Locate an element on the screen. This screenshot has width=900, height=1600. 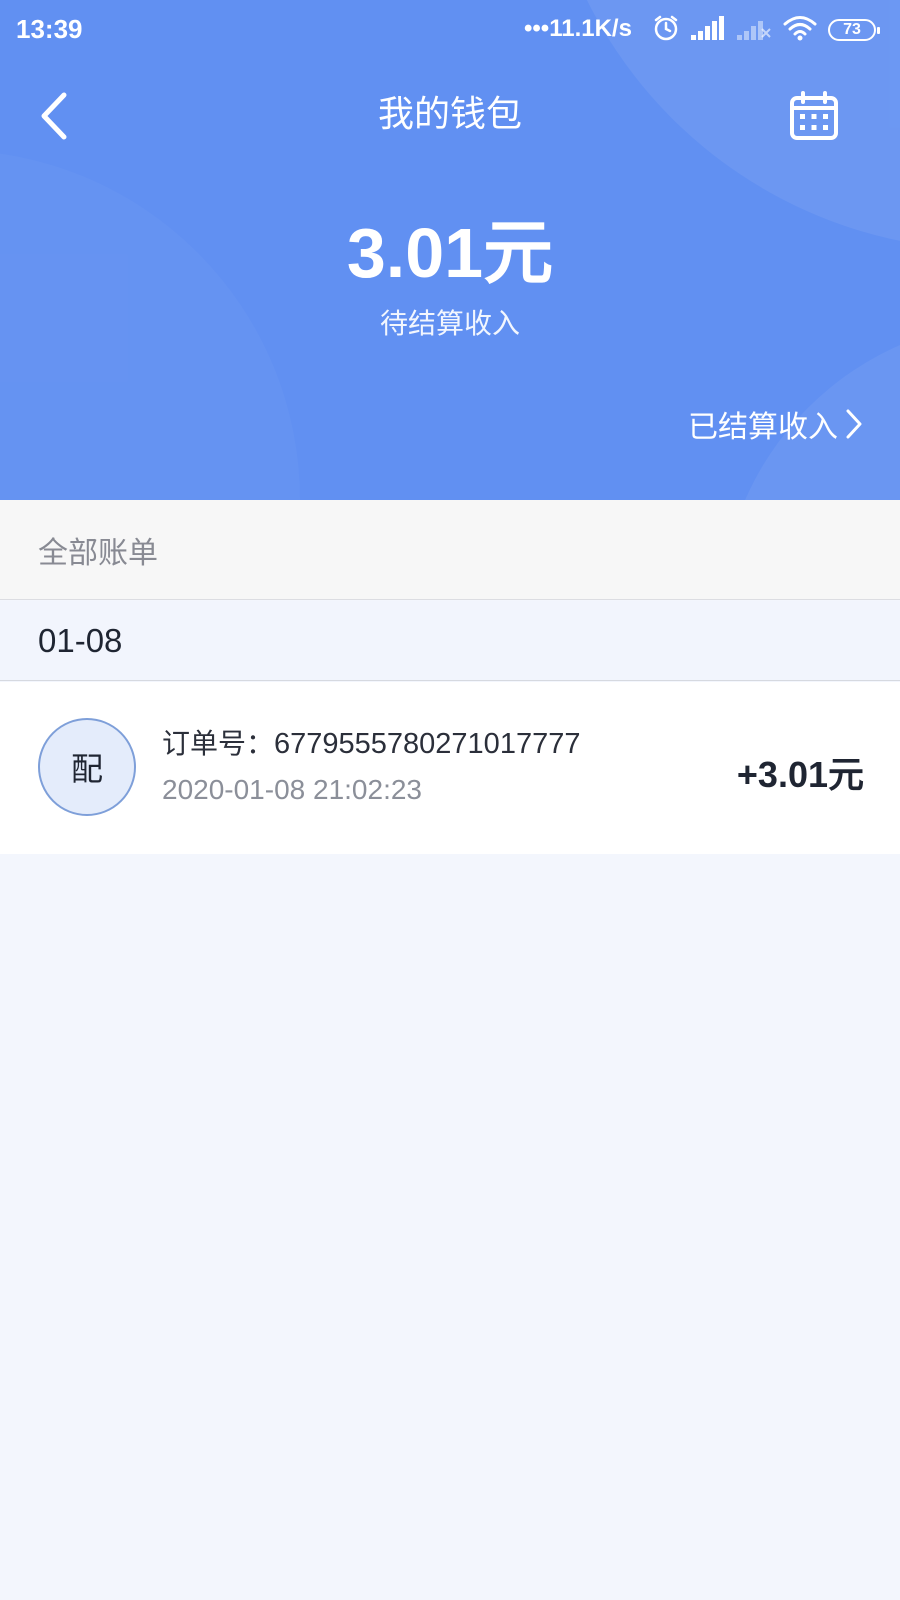
calendar-icon is located at coordinates (814, 115).